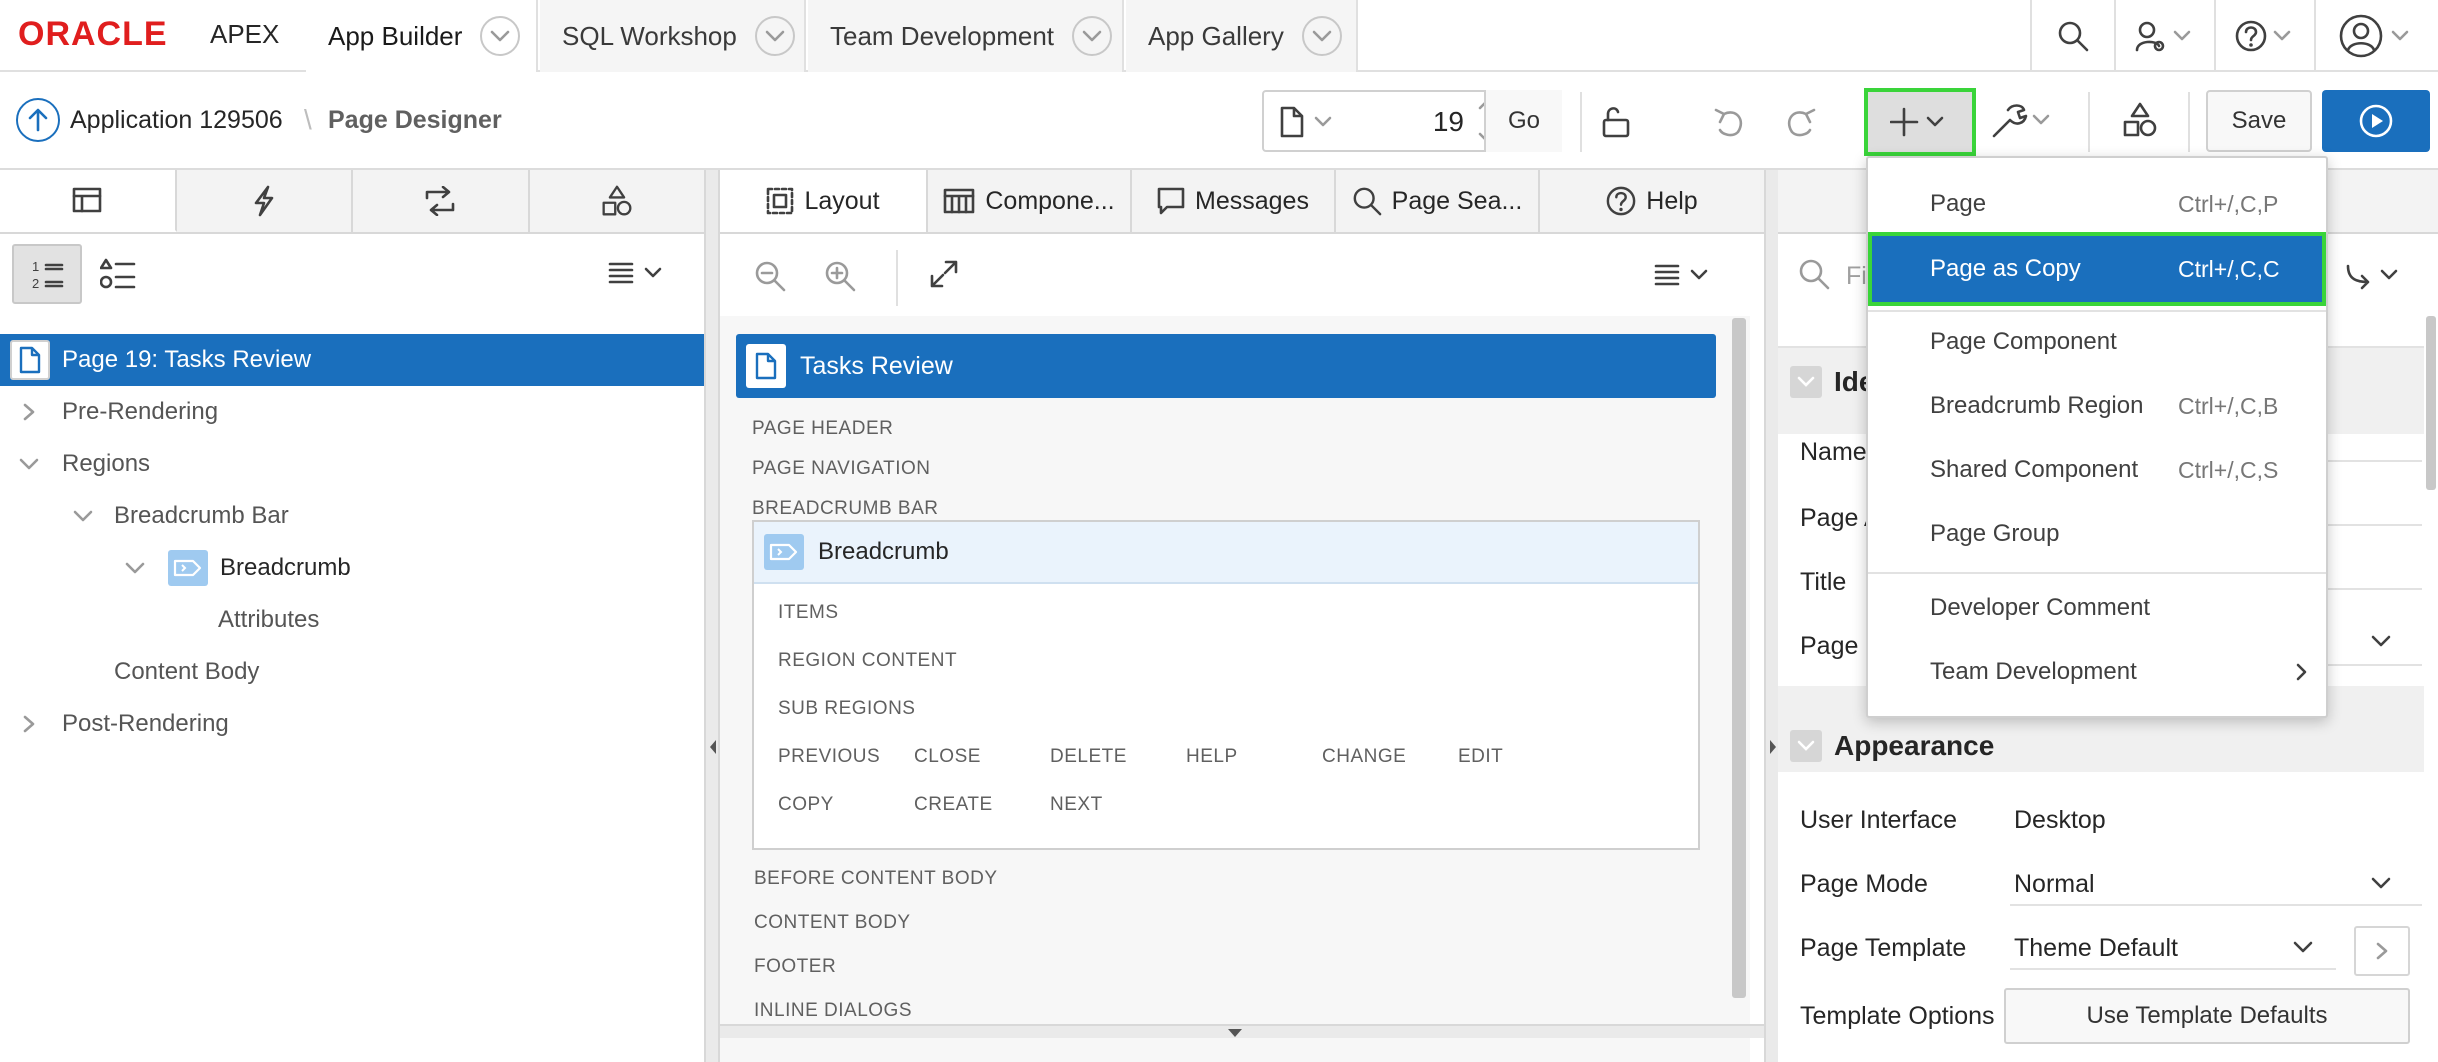 This screenshot has height=1062, width=2438. Describe the element at coordinates (953, 805) in the screenshot. I see `button-position-create: CREATE` at that location.